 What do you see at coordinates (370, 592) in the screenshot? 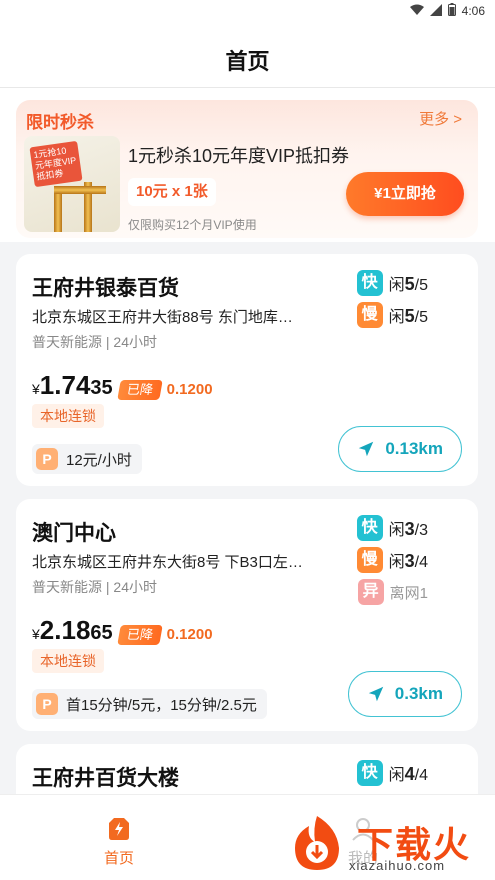
I see `offline-badge: 异` at bounding box center [370, 592].